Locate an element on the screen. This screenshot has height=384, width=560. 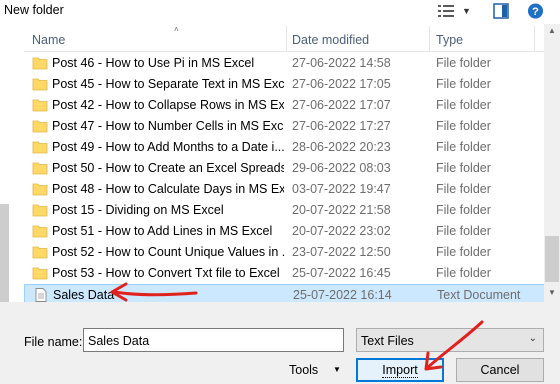
nav-pane-scrollbar is located at coordinates (5, 163).